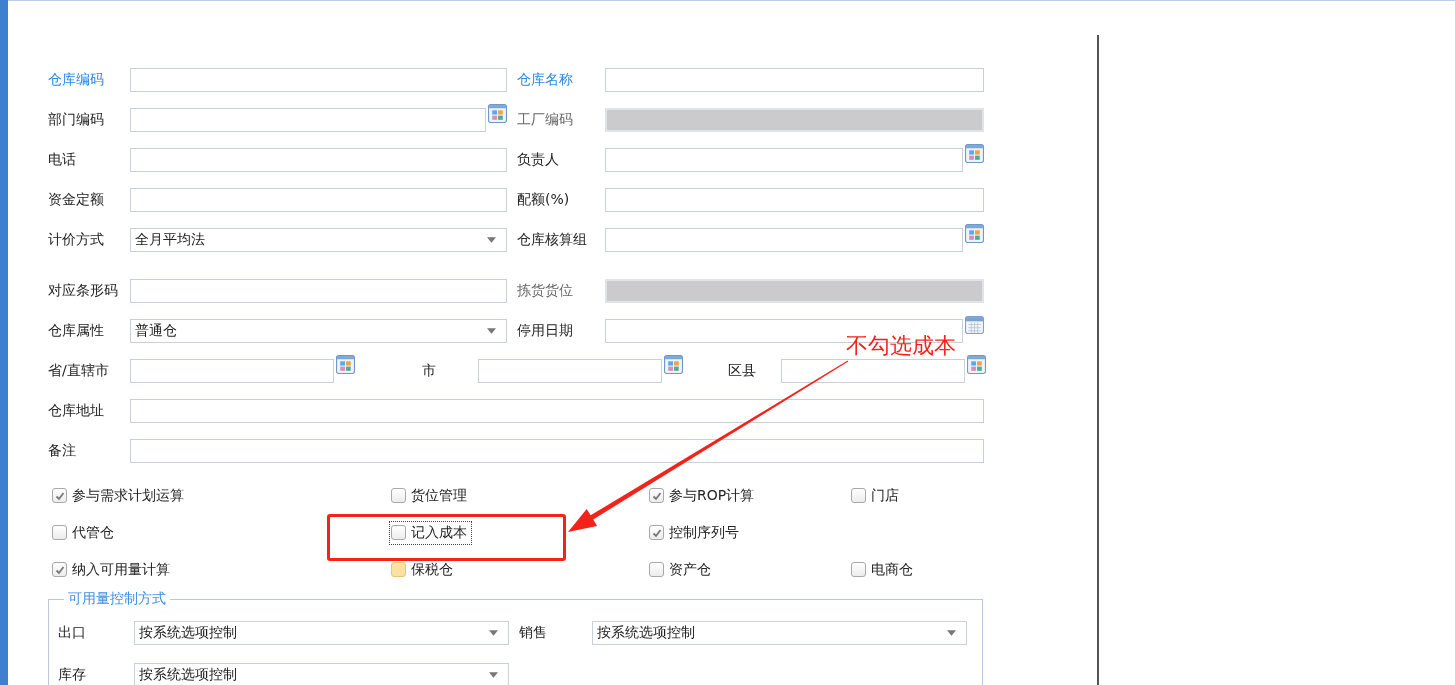 This screenshot has width=1455, height=685. What do you see at coordinates (318, 240) in the screenshot?
I see `dropdown: 全月平均法` at bounding box center [318, 240].